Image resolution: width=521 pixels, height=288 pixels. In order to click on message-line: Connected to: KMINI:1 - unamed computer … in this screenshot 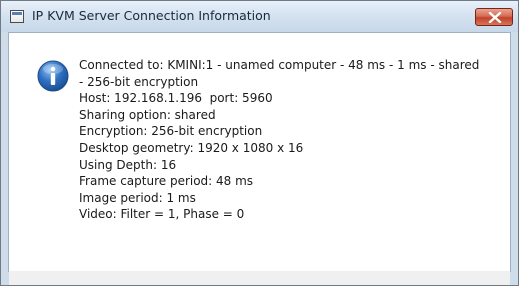, I will do `click(279, 65)`.